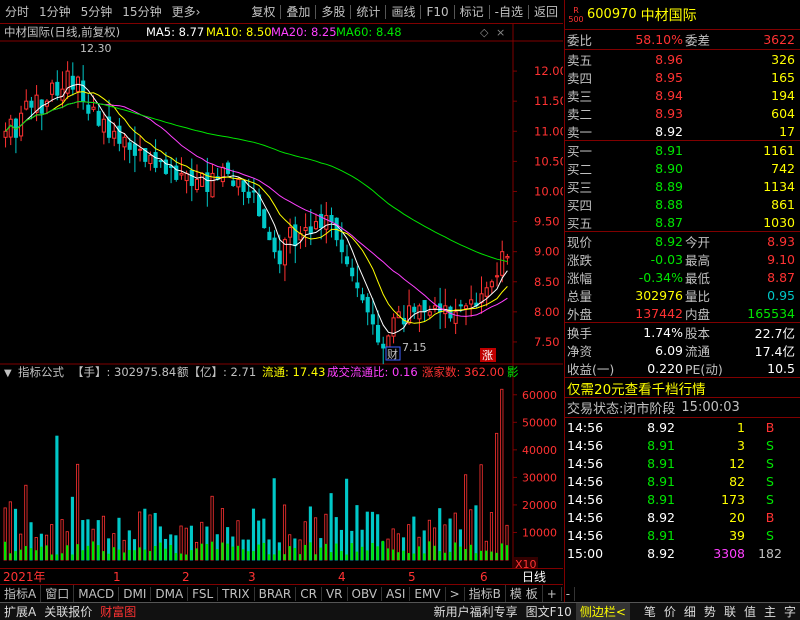 Image resolution: width=800 pixels, height=620 pixels. I want to click on wealth-map-button: 财富图, so click(118, 611).